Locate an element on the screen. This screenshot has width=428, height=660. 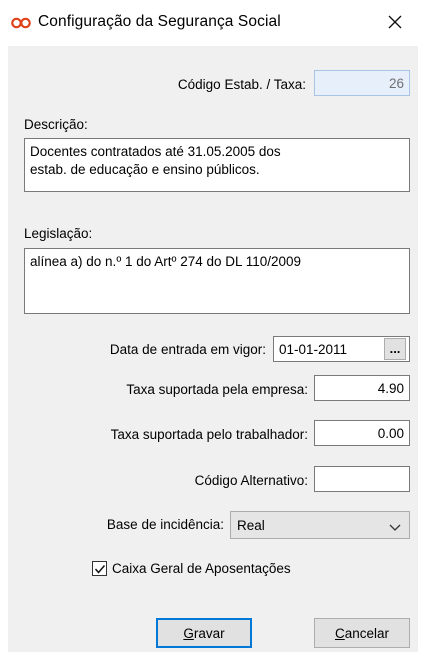
legislation-label: Legislação: is located at coordinates (58, 233).